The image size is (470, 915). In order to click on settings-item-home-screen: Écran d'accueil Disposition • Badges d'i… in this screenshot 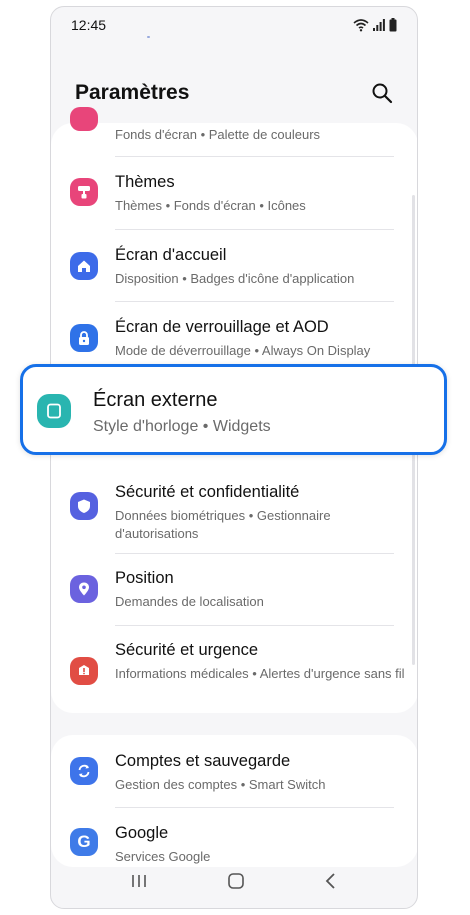, I will do `click(234, 266)`.